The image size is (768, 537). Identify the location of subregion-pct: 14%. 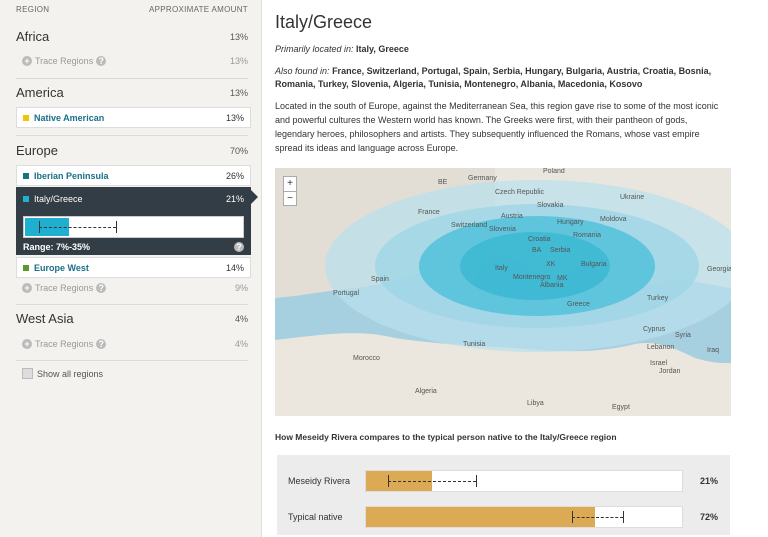
(234, 267).